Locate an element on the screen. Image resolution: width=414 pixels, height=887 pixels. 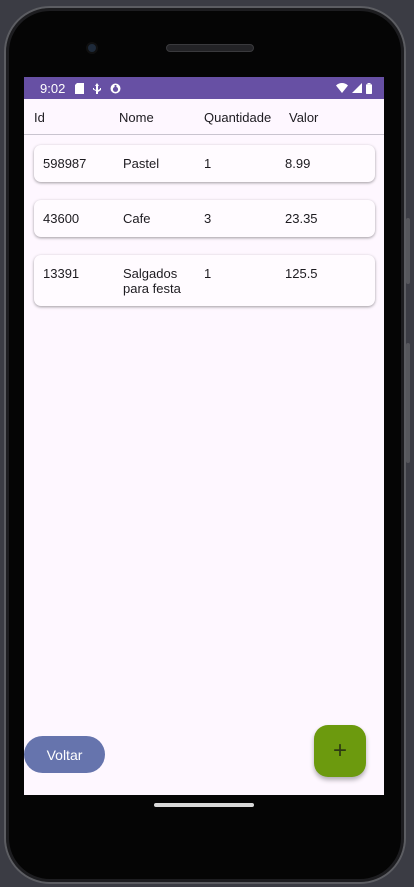
item-nome: Cafe is located at coordinates (137, 218).